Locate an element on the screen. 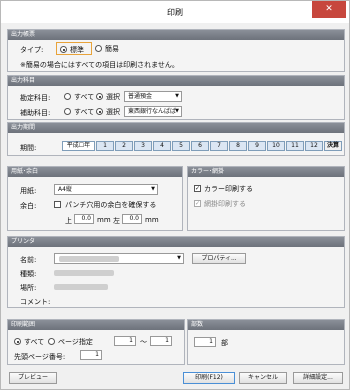 Image resolution: width=350 pixels, height=390 pixels. shade-print-checkbox: ✓ is located at coordinates (197, 203).